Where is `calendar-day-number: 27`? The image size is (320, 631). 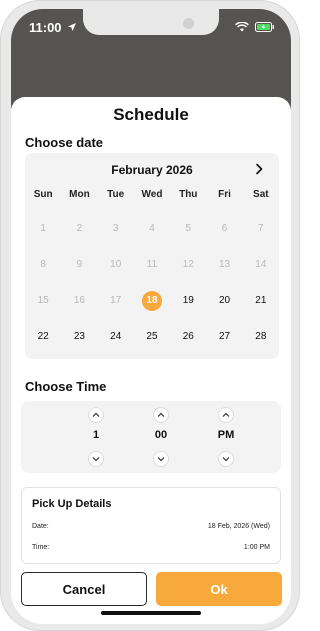
calendar-day-number: 27 is located at coordinates (224, 336).